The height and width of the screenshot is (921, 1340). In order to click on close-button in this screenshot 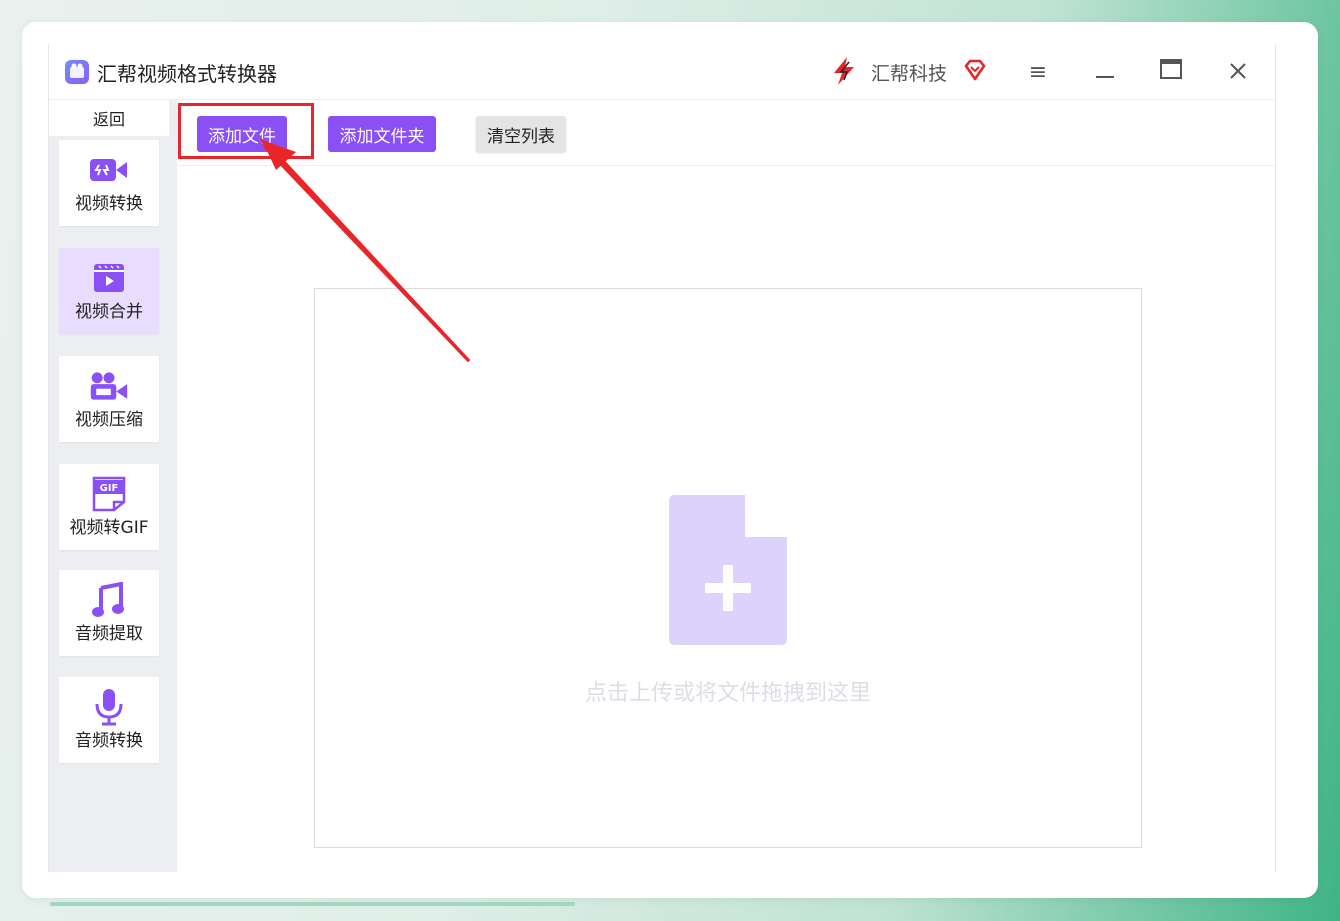, I will do `click(1238, 72)`.